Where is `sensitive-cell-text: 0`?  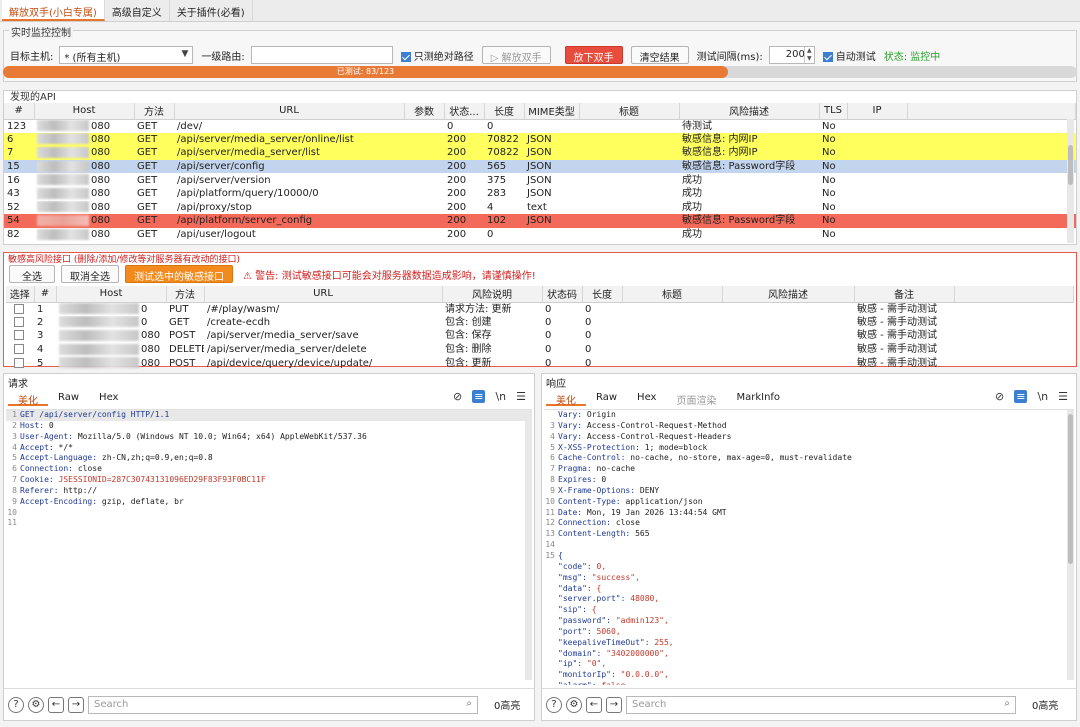 sensitive-cell-text: 0 is located at coordinates (144, 322).